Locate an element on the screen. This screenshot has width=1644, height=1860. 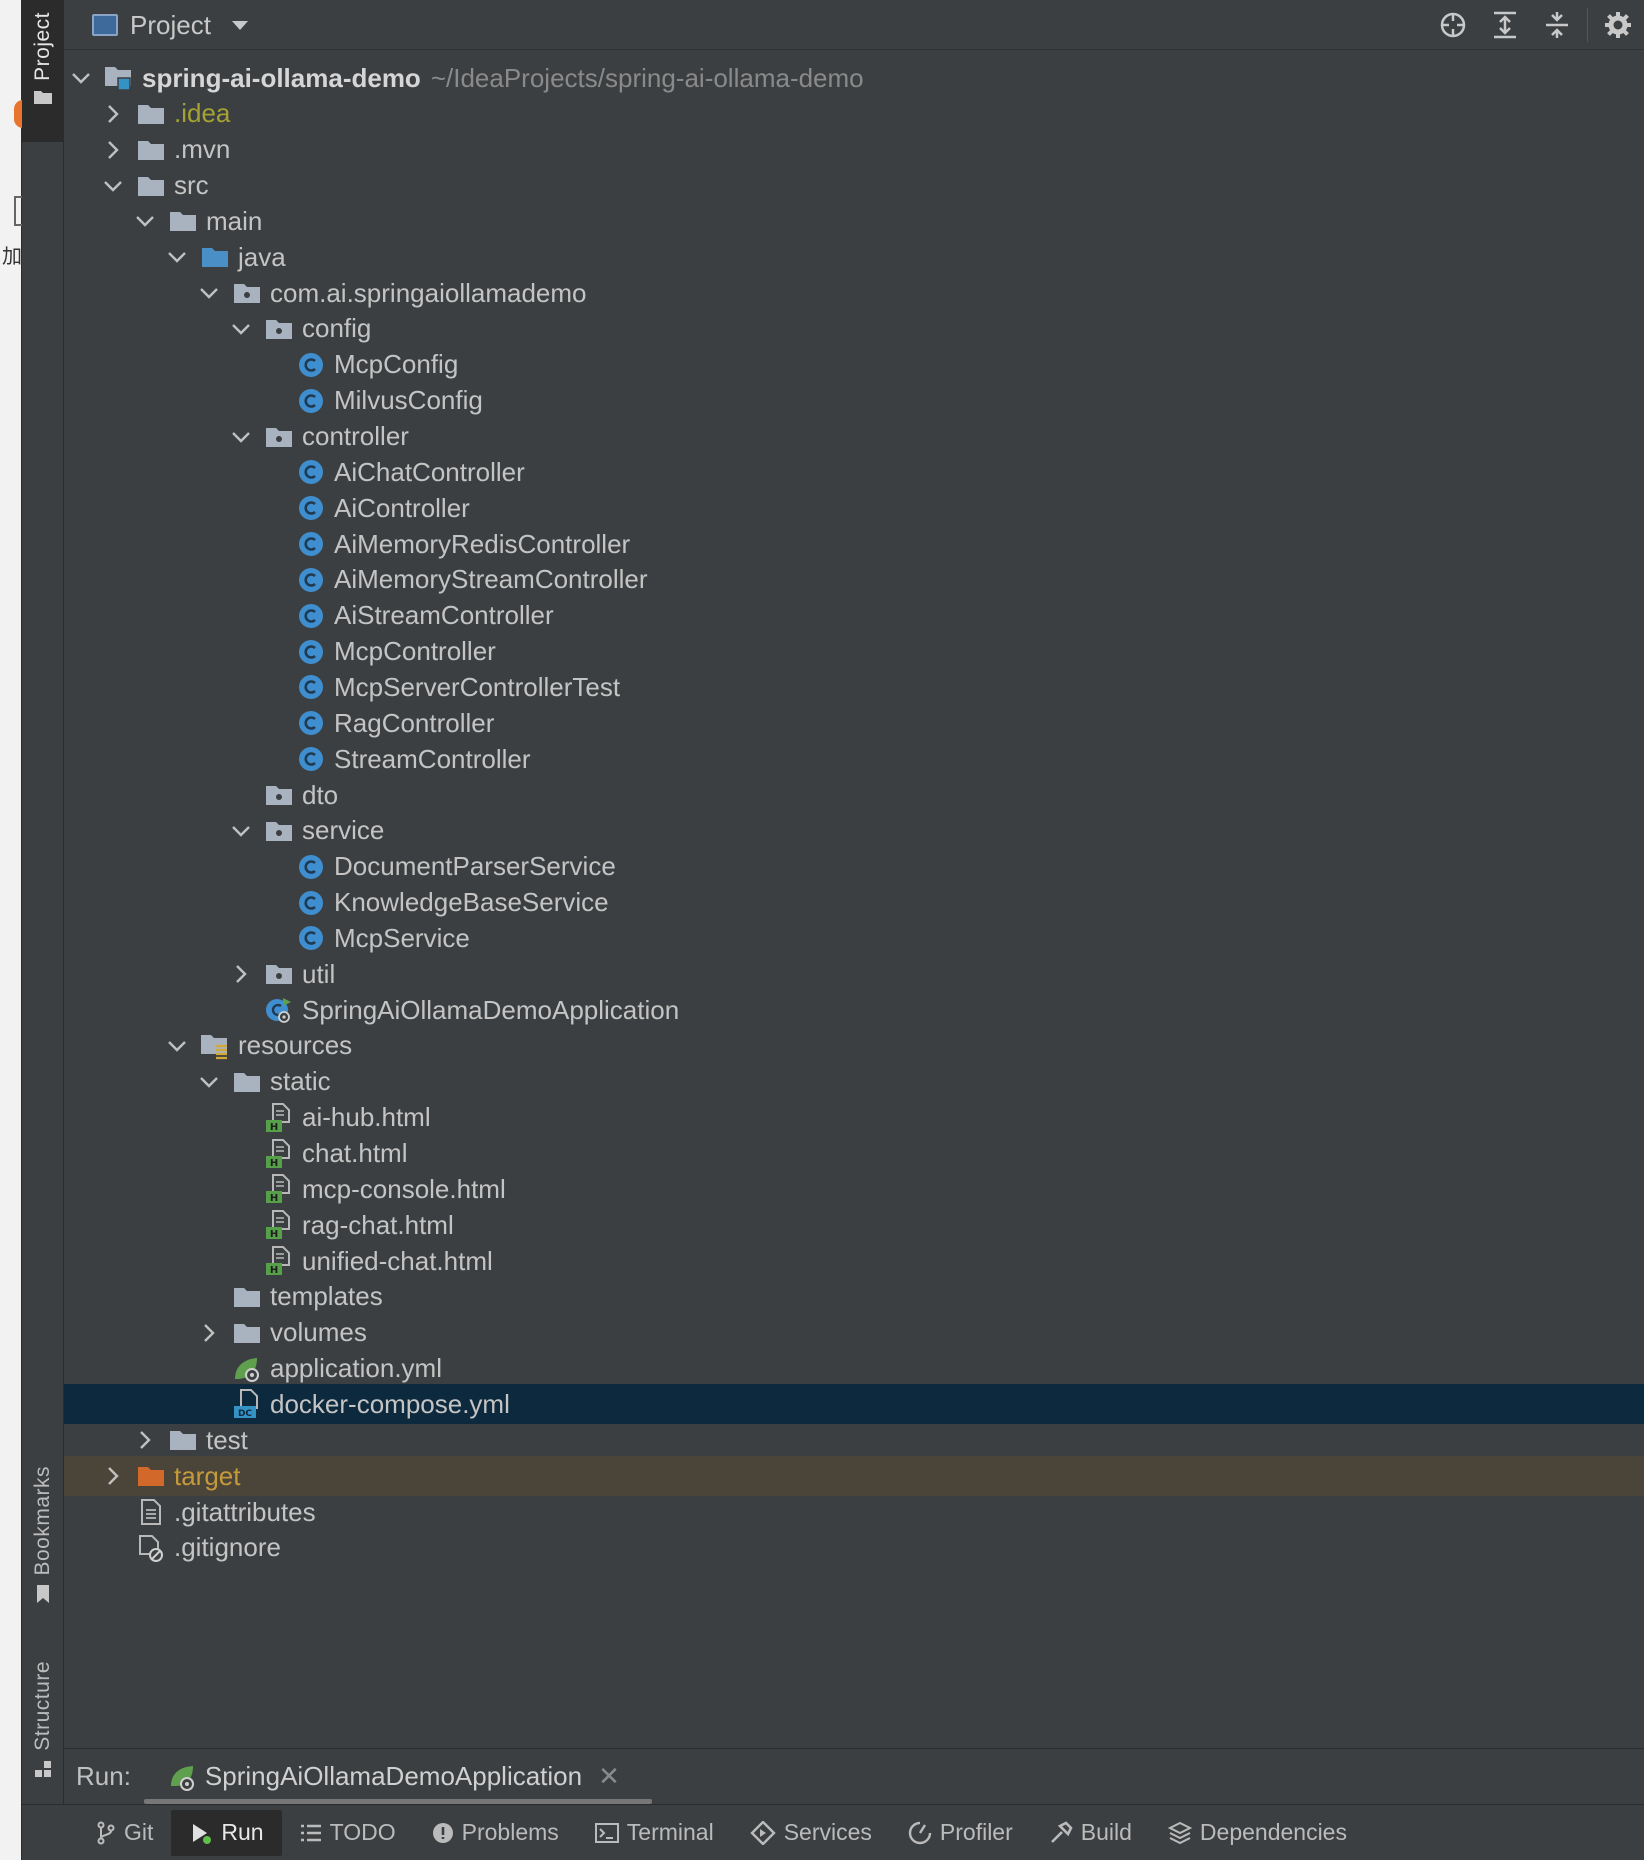
tool-tab-problems: Problems is located at coordinates (495, 1833).